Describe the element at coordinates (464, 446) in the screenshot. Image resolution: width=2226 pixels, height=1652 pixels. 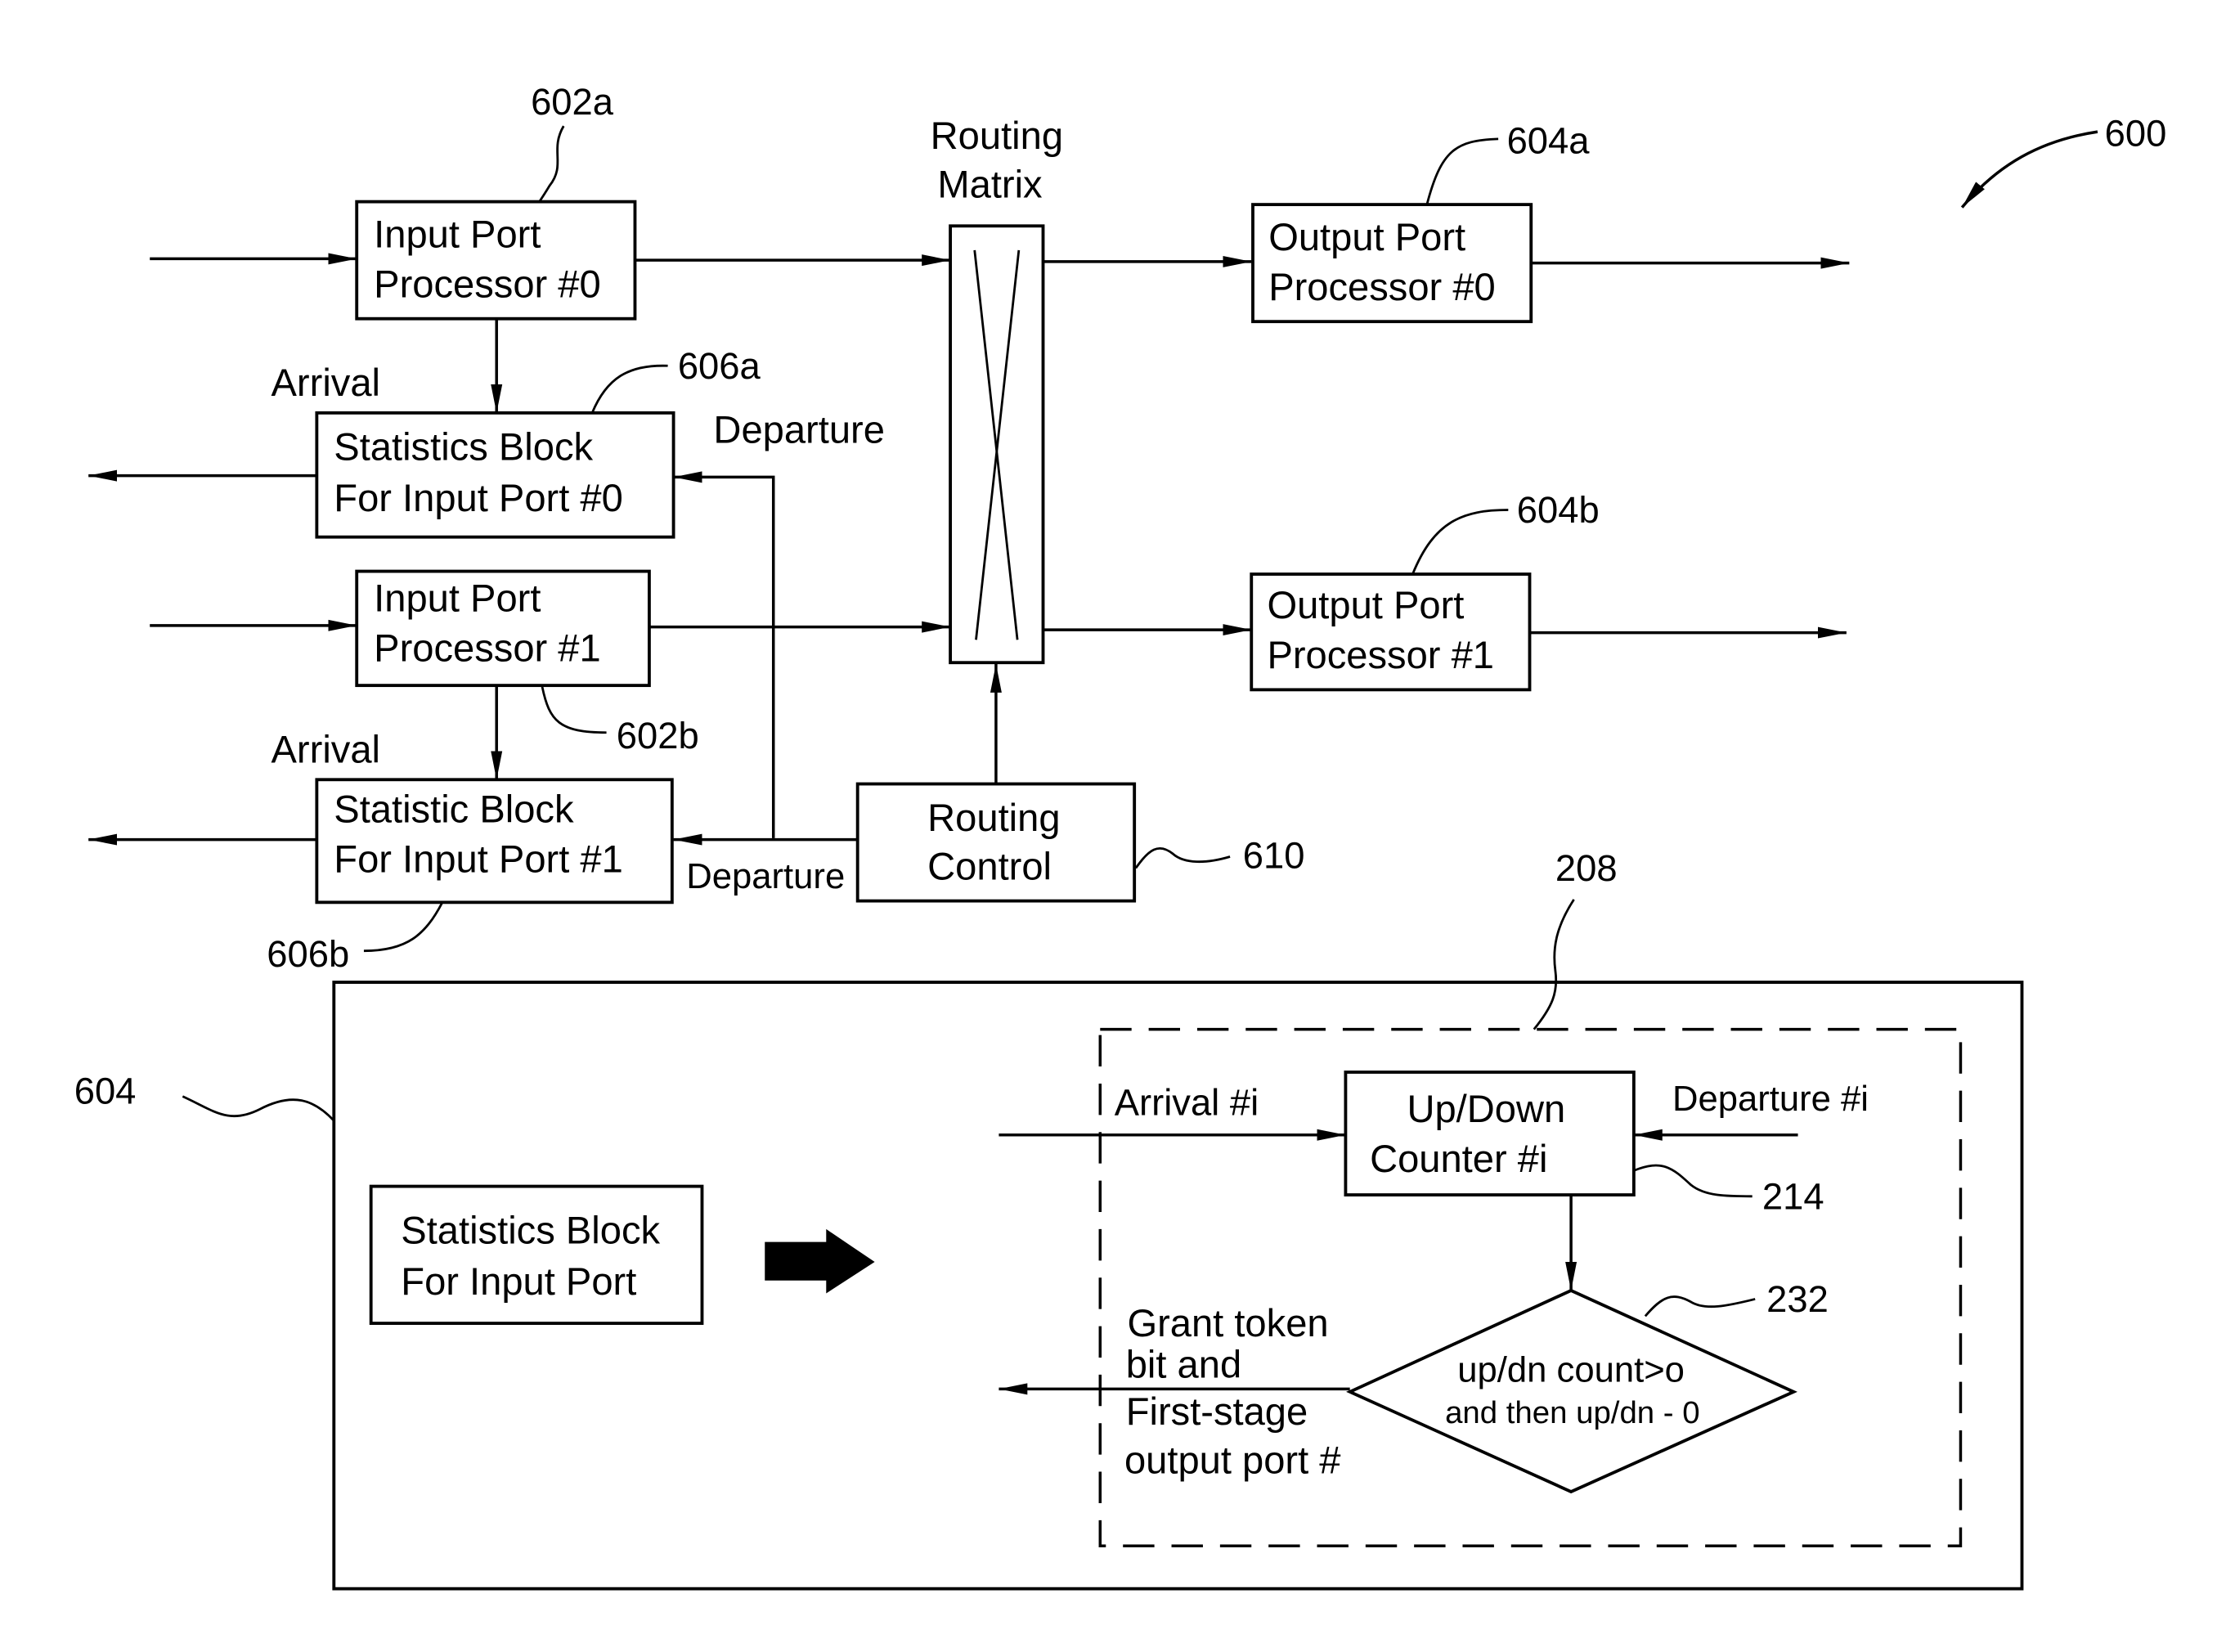
I see `stat-block-0-label-line1: Statistics Block` at that location.